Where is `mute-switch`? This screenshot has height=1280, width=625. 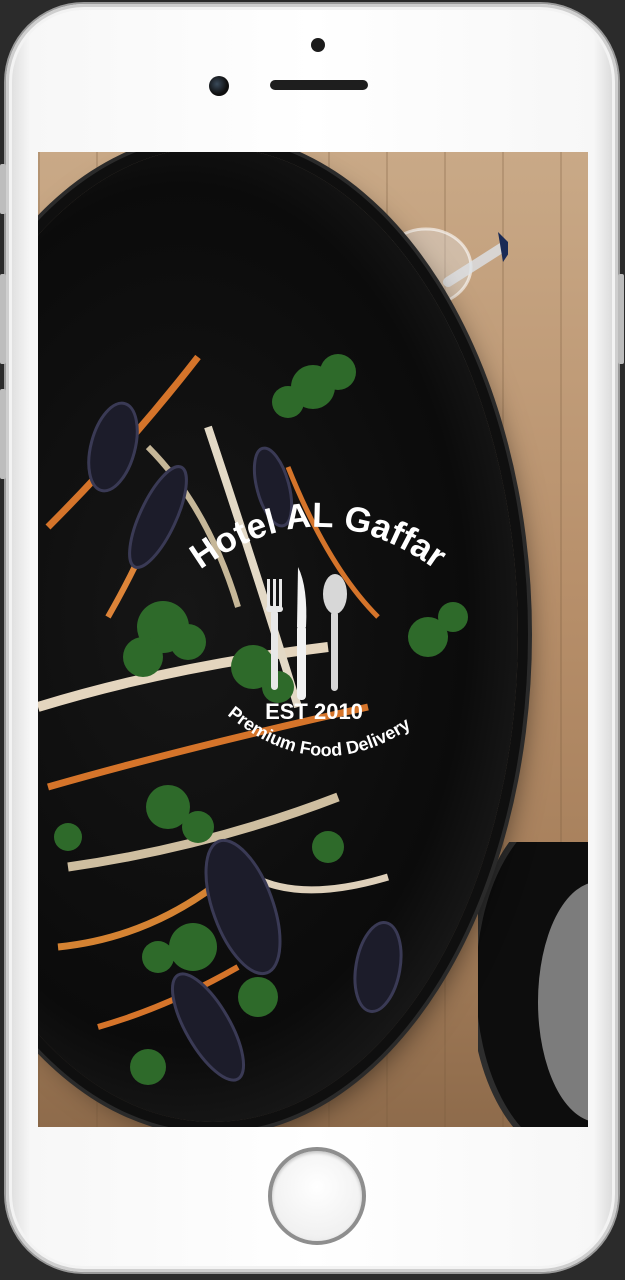 mute-switch is located at coordinates (3, 189).